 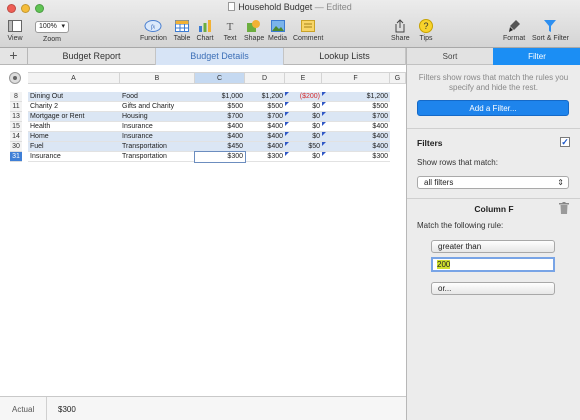 I want to click on table-cell-e: ($200), so click(x=303, y=97).